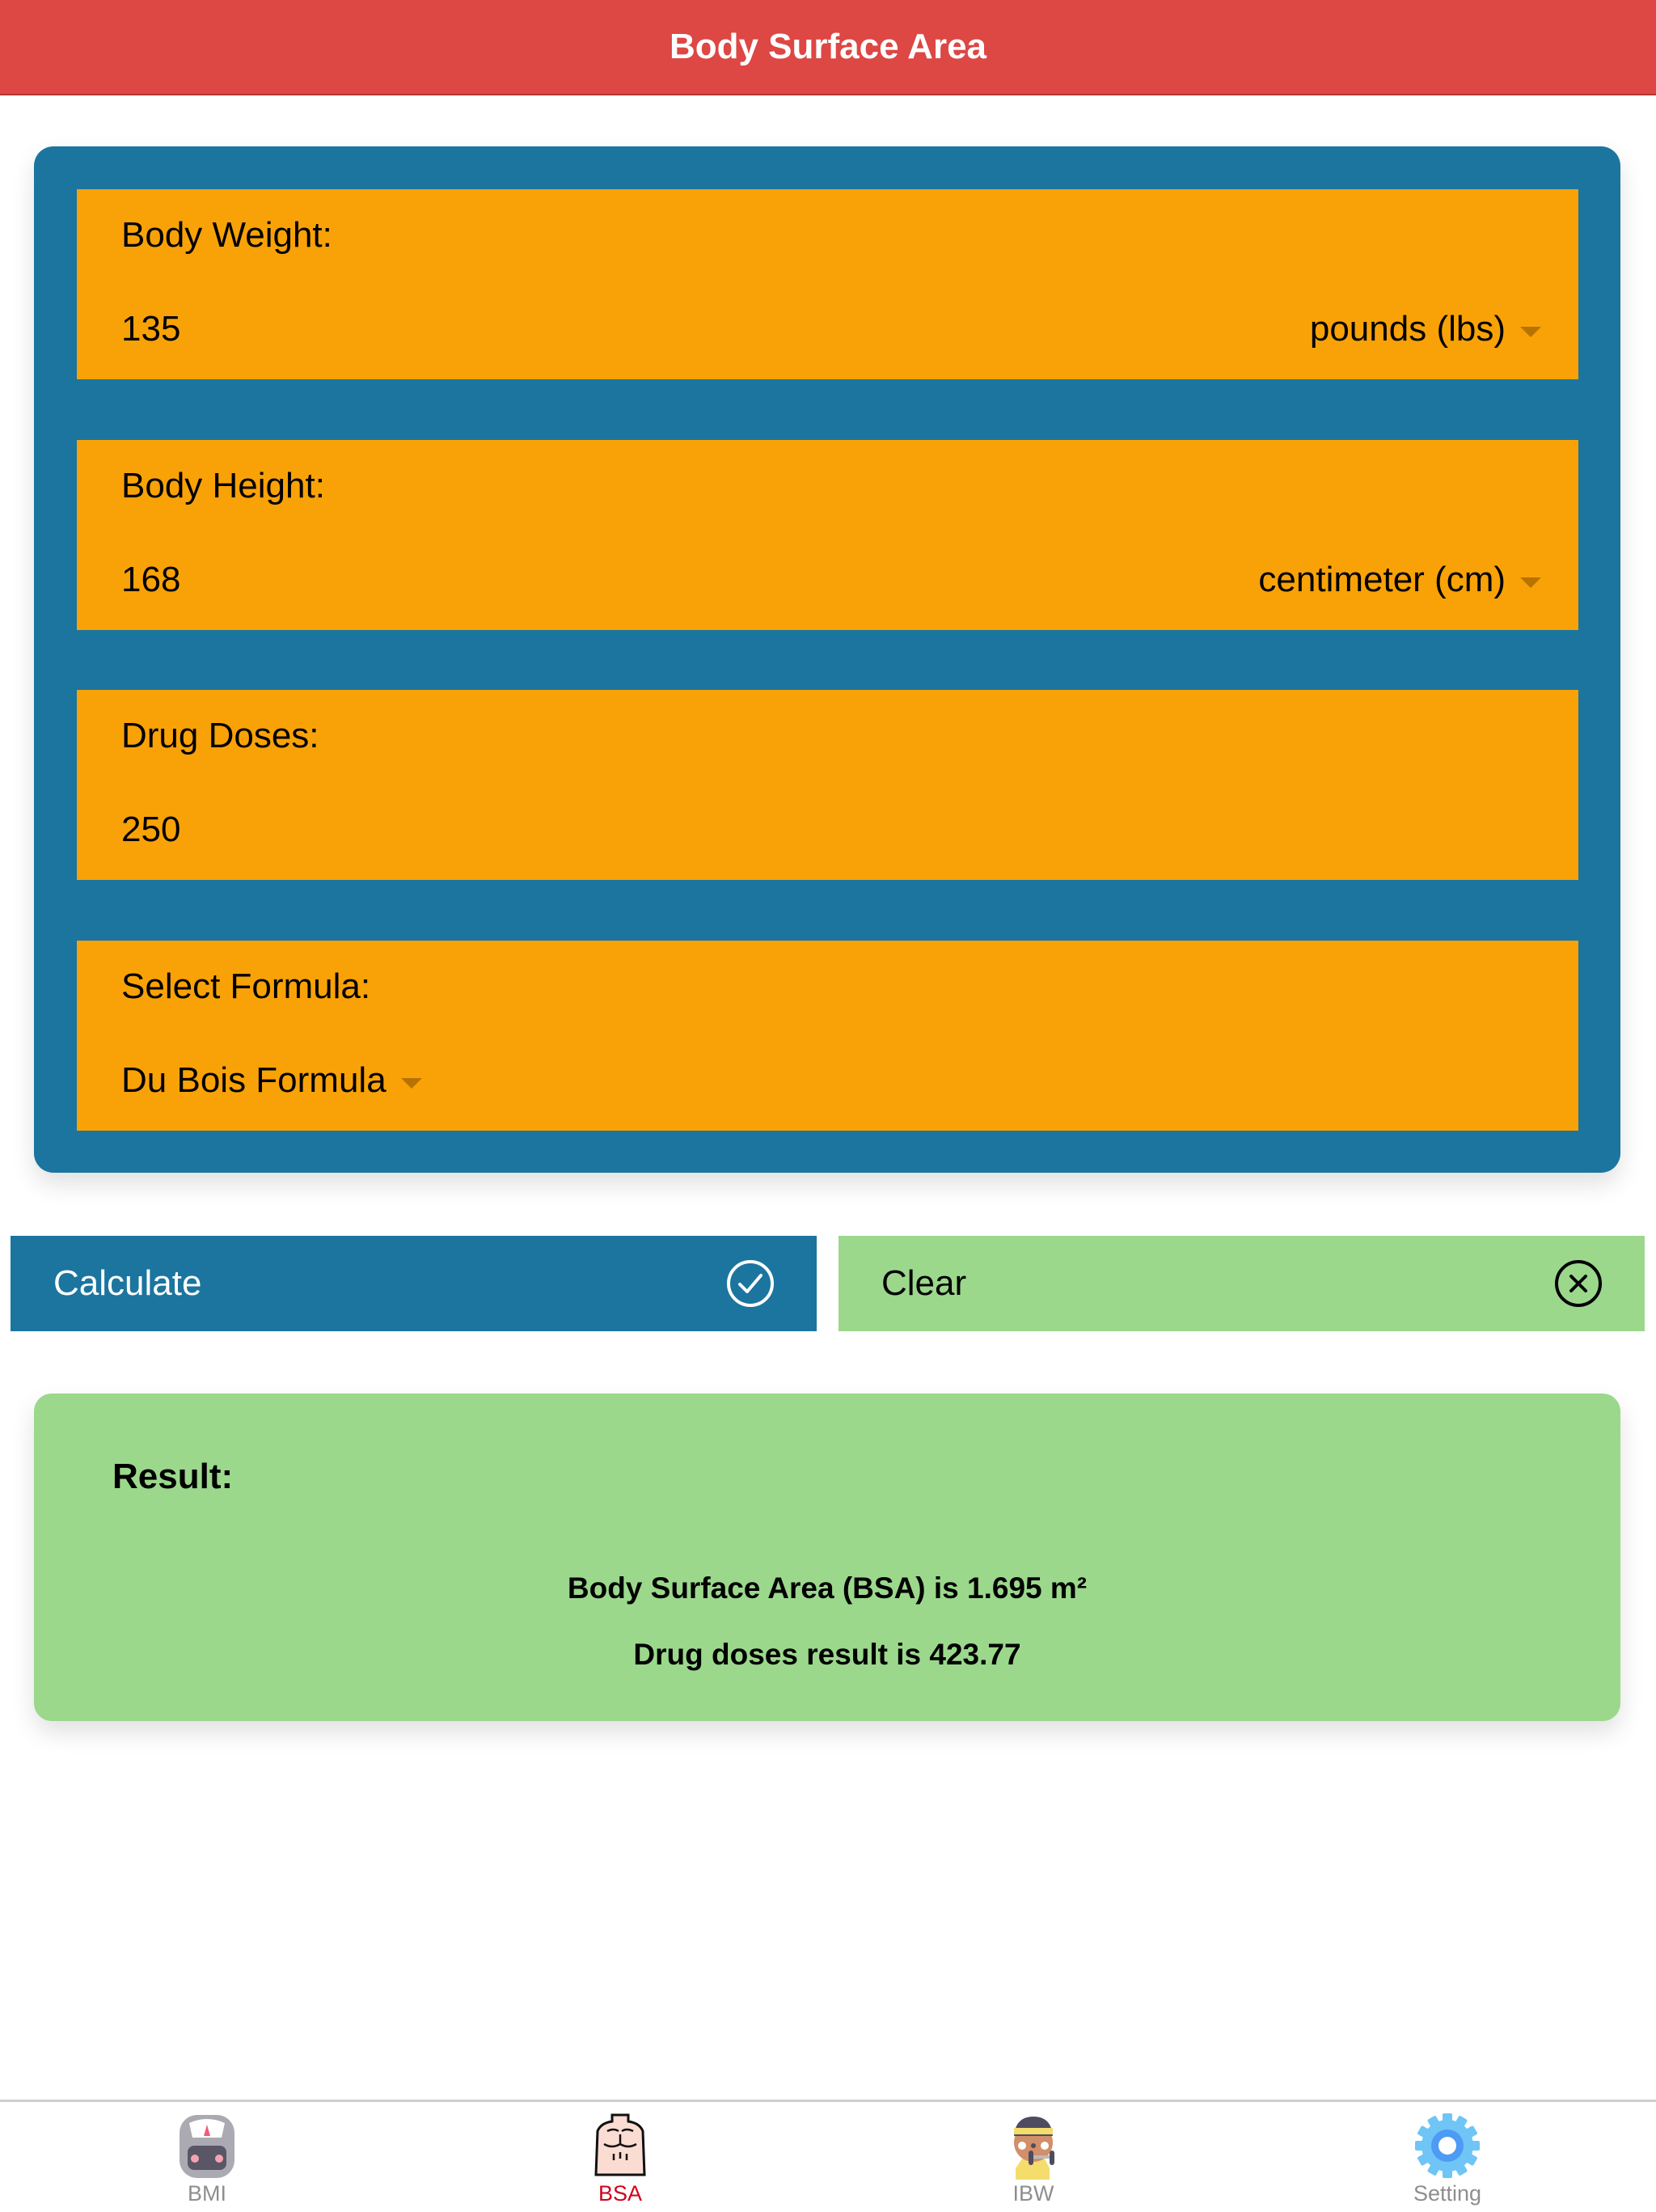 Image resolution: width=1656 pixels, height=2212 pixels. I want to click on tab-label: BMI, so click(206, 2193).